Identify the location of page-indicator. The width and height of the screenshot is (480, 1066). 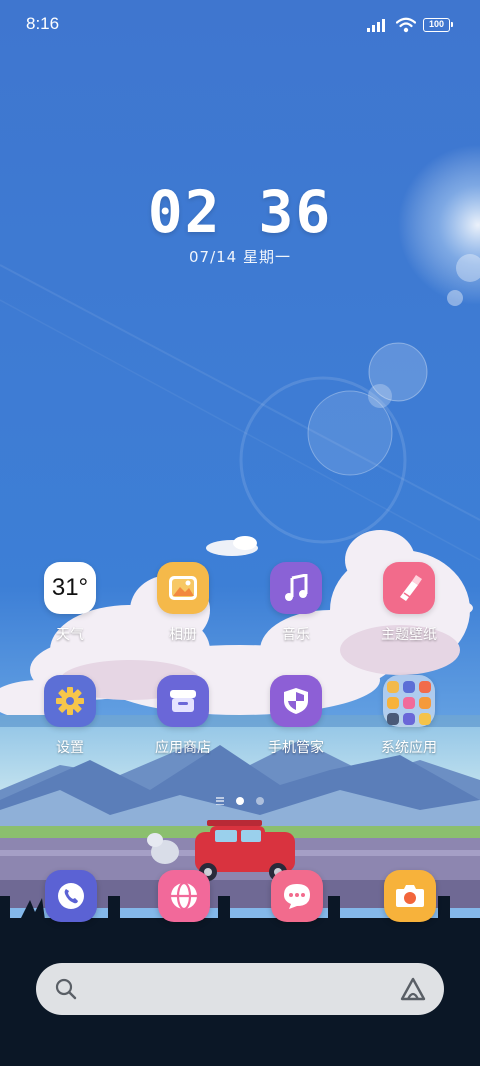
(240, 801).